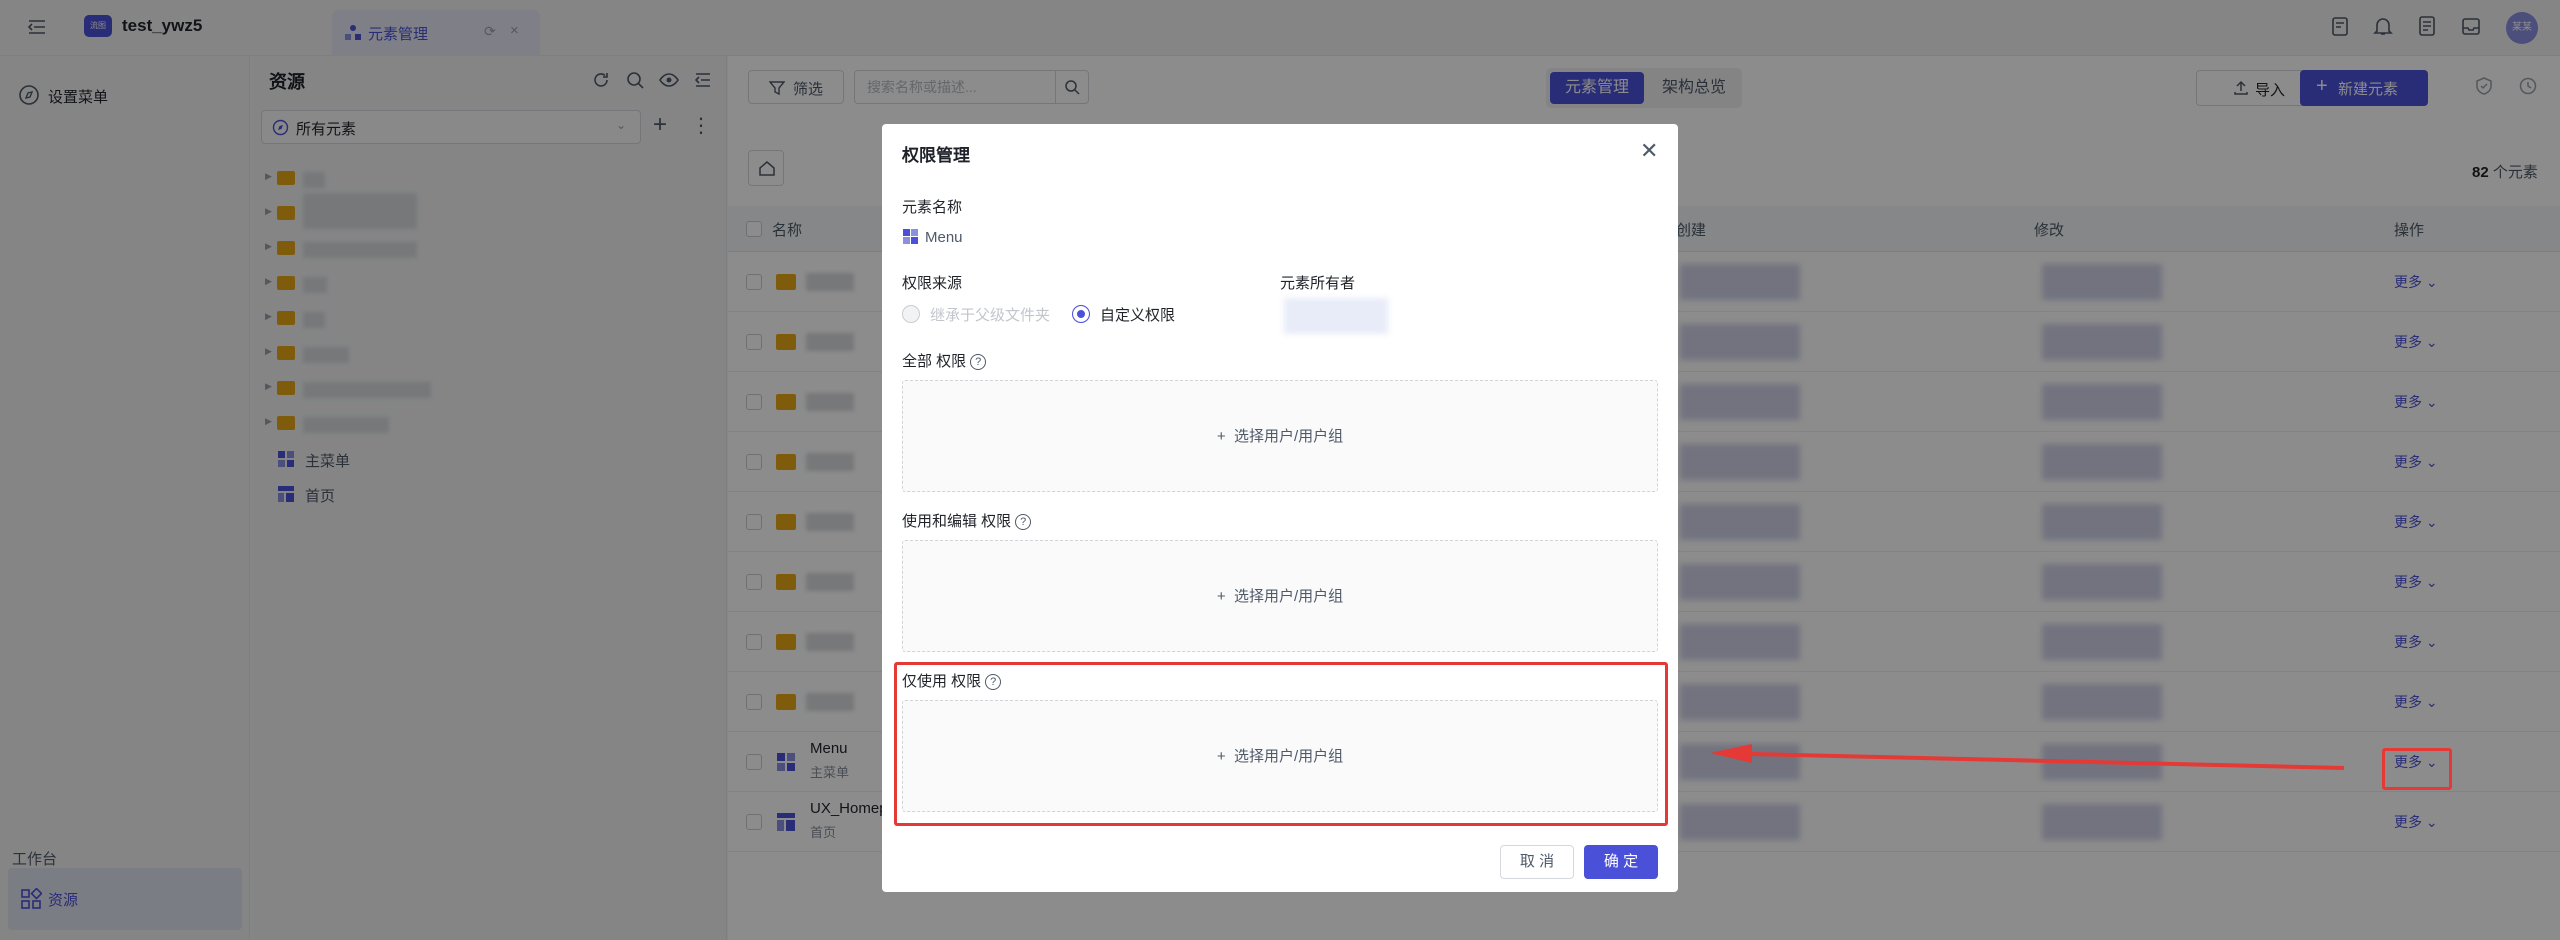 Image resolution: width=2560 pixels, height=940 pixels. I want to click on radio-custom: 自定义权限, so click(1123, 314).